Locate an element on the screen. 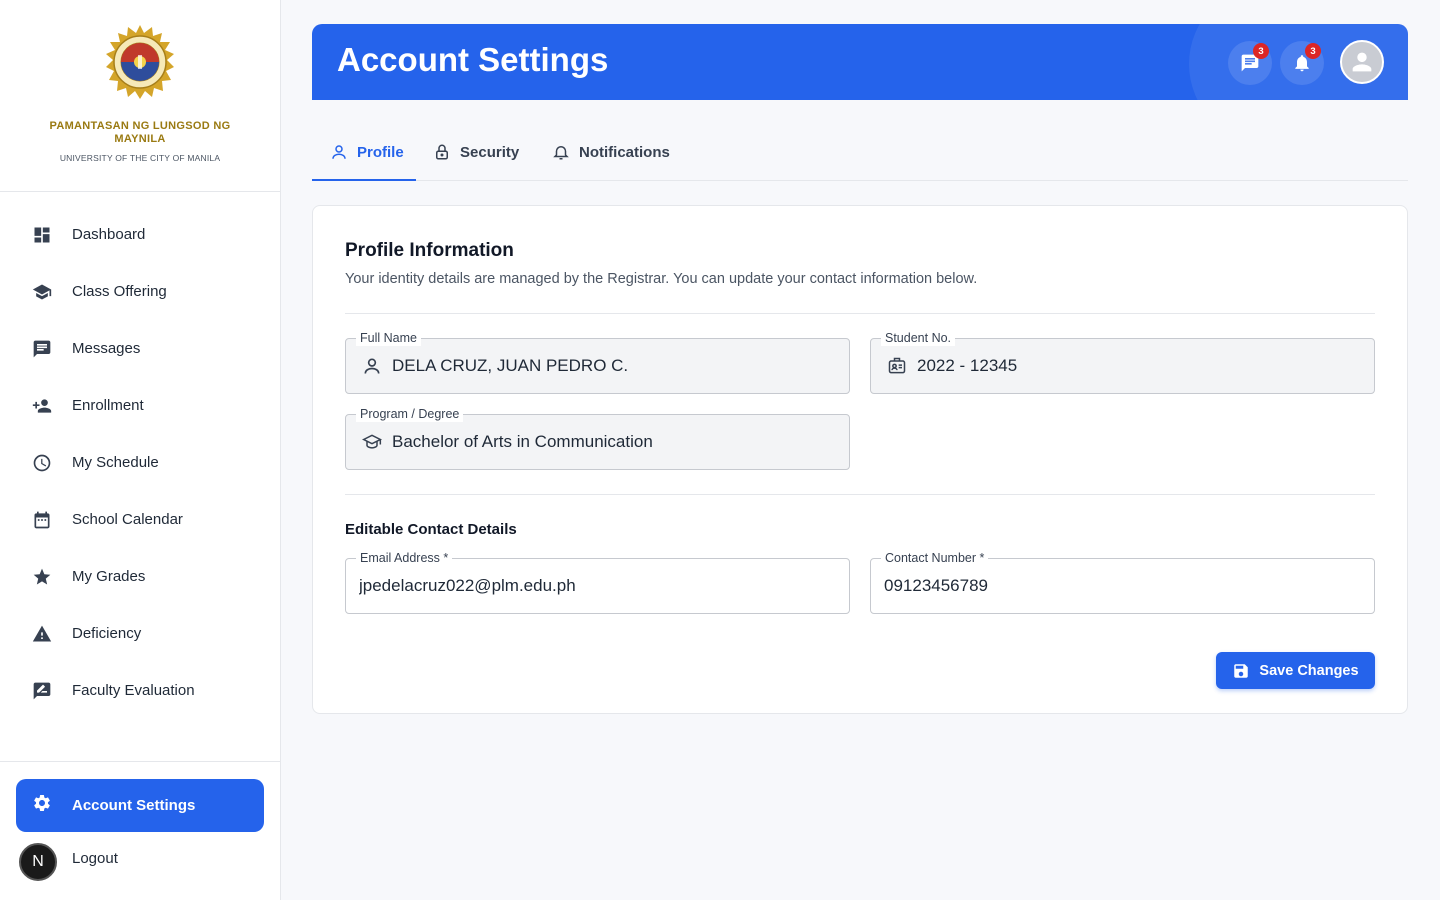 Image resolution: width=1440 pixels, height=900 pixels. save-icon is located at coordinates (1241, 670).